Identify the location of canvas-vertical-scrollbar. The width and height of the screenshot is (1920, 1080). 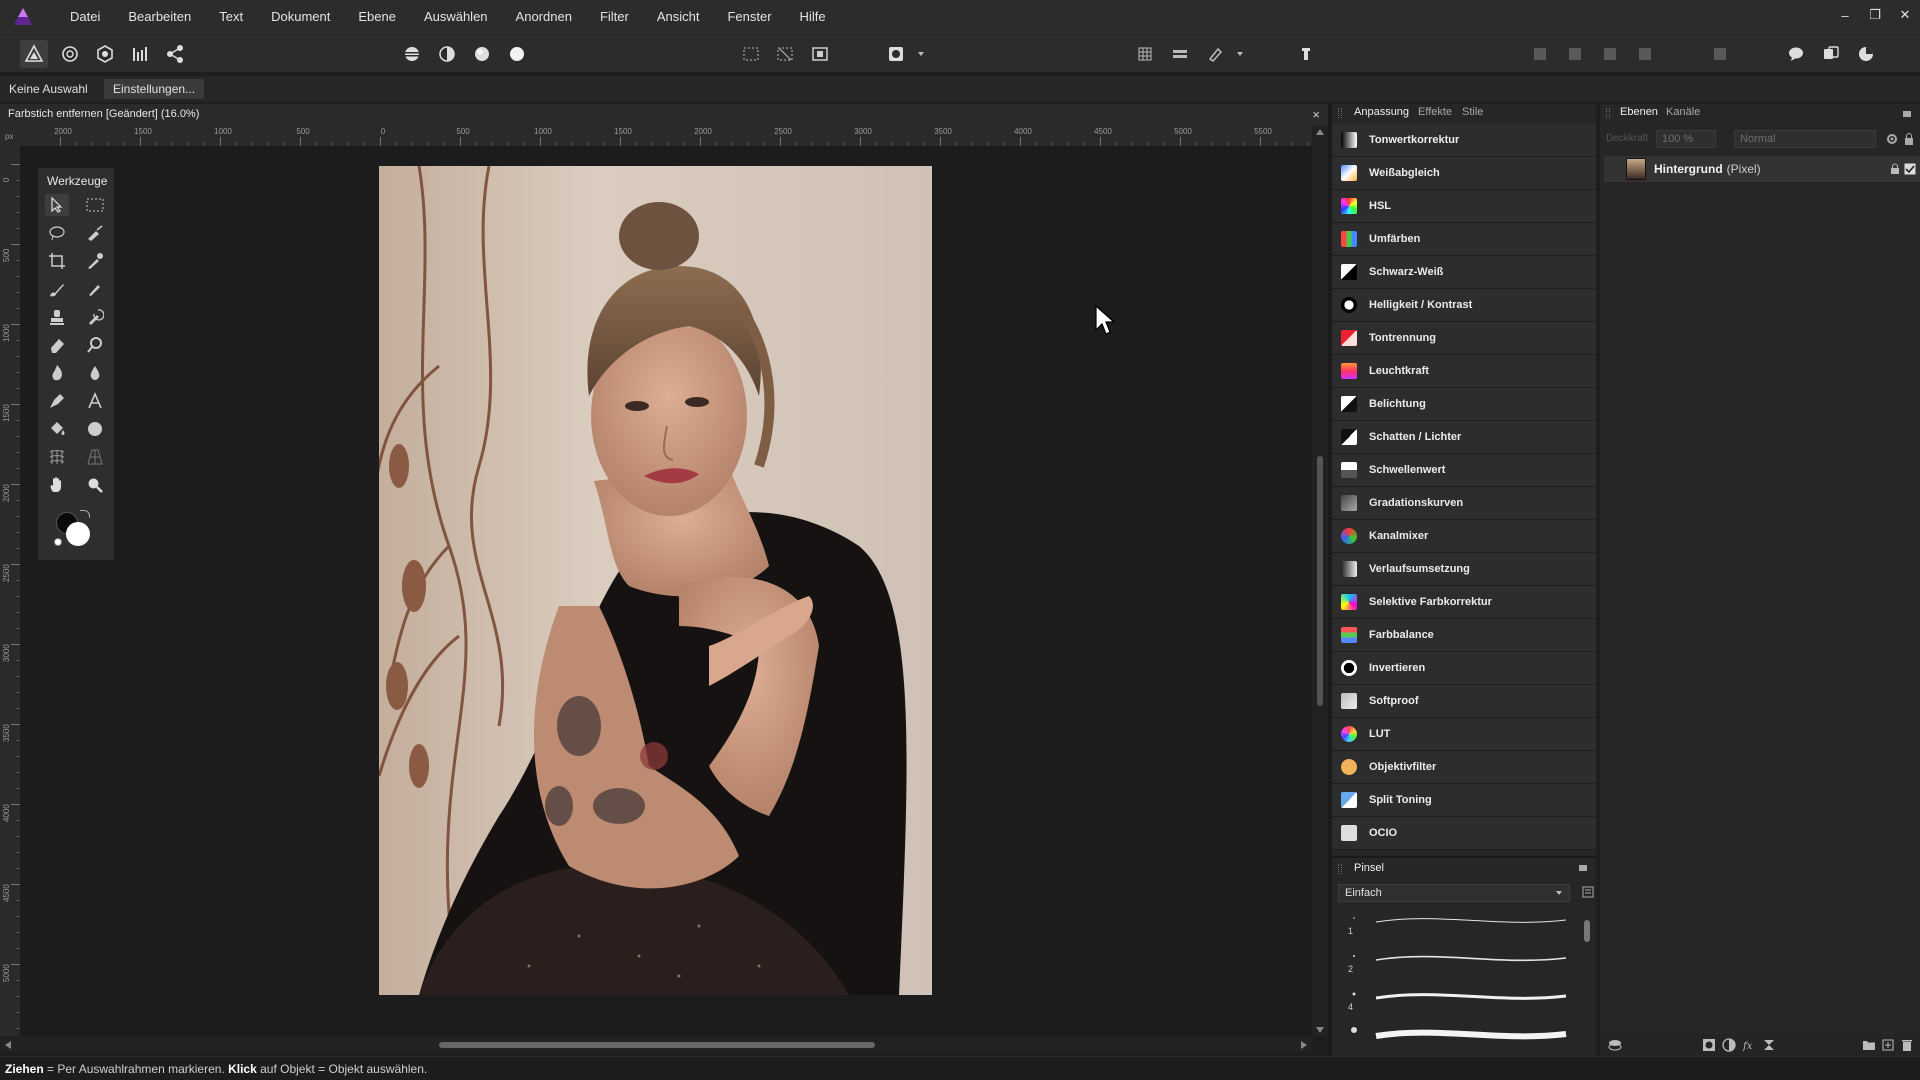
(1320, 581).